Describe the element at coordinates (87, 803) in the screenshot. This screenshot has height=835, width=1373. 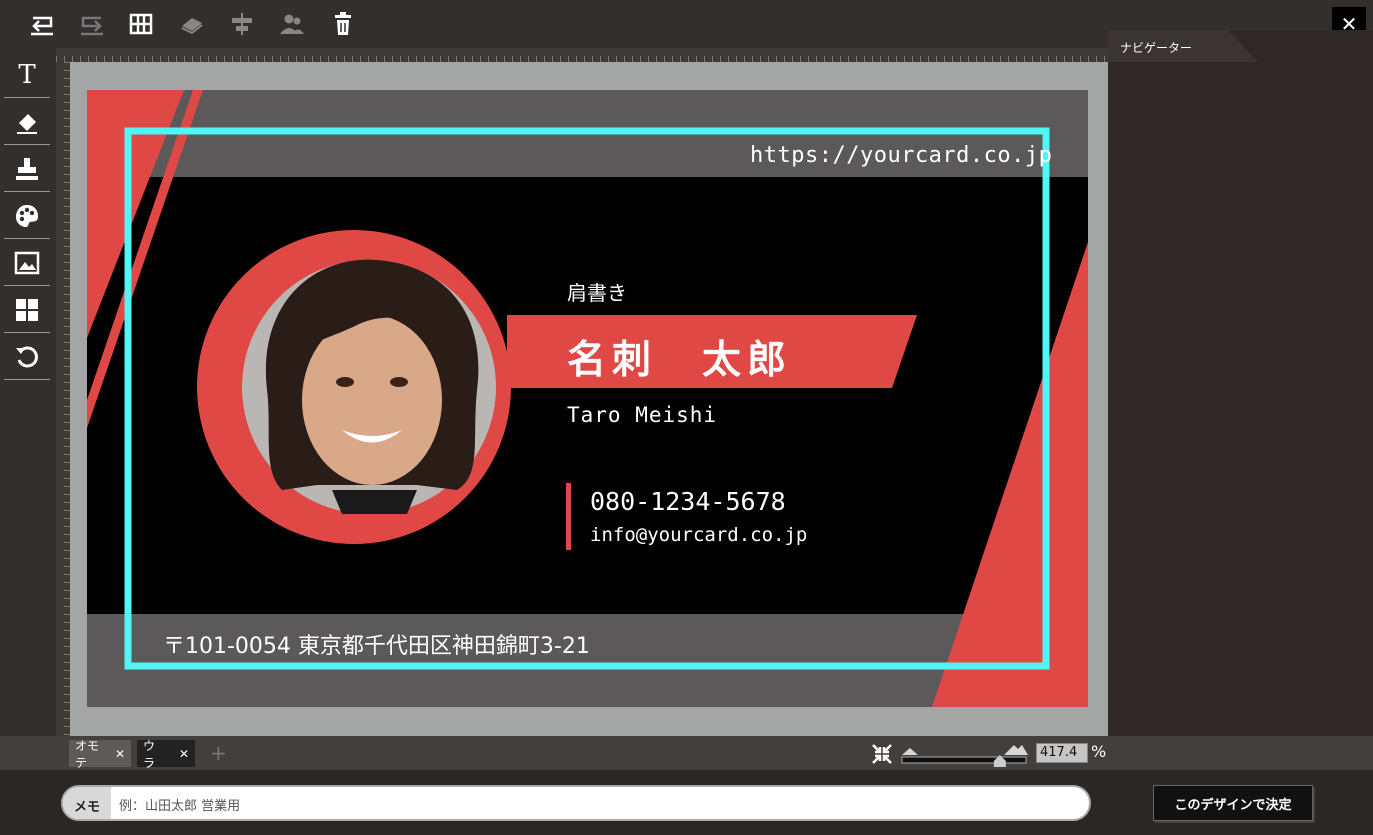
I see `memo-label: メモ` at that location.